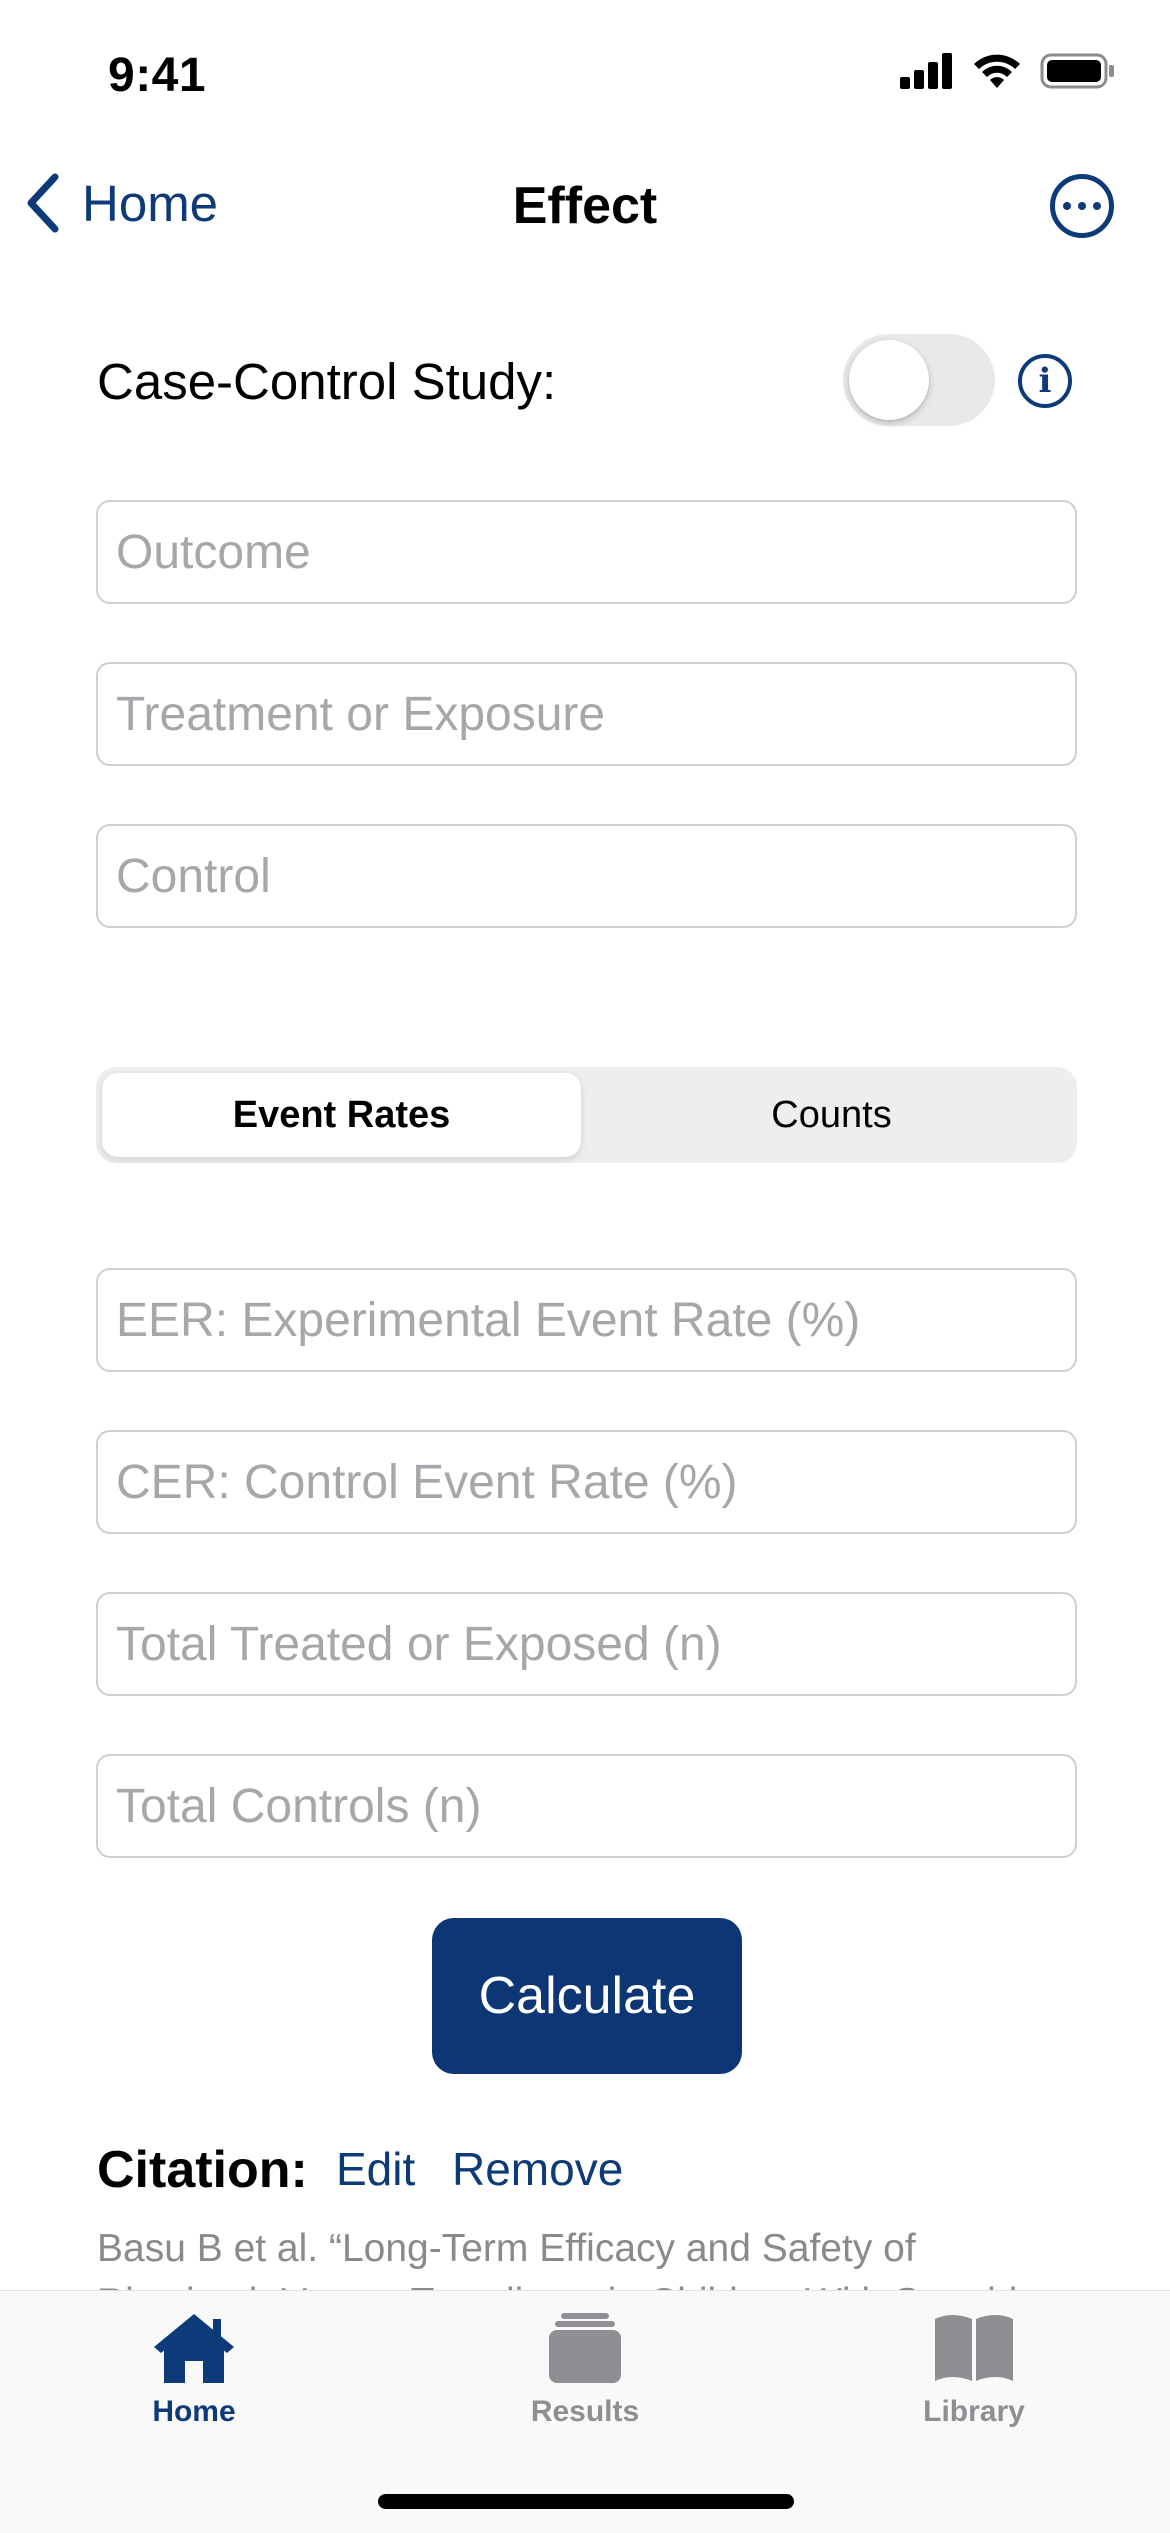 This screenshot has height=2533, width=1170. Describe the element at coordinates (1067, 206) in the screenshot. I see `ellipsis-icon` at that location.